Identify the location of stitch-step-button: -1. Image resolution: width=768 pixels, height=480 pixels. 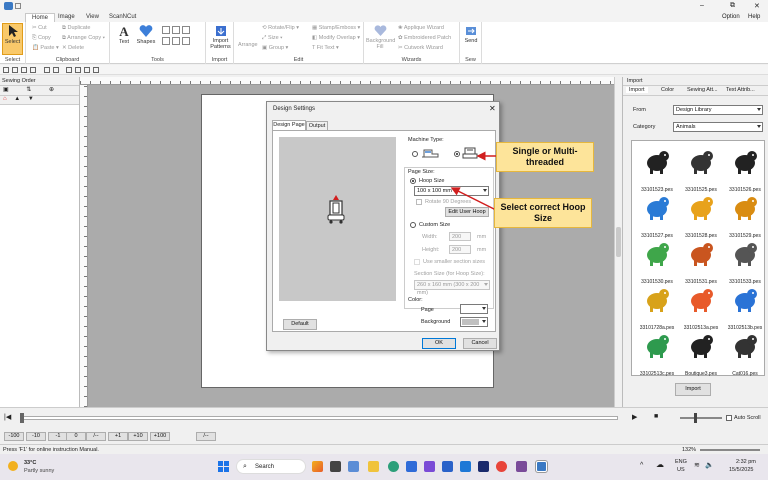
(58, 436).